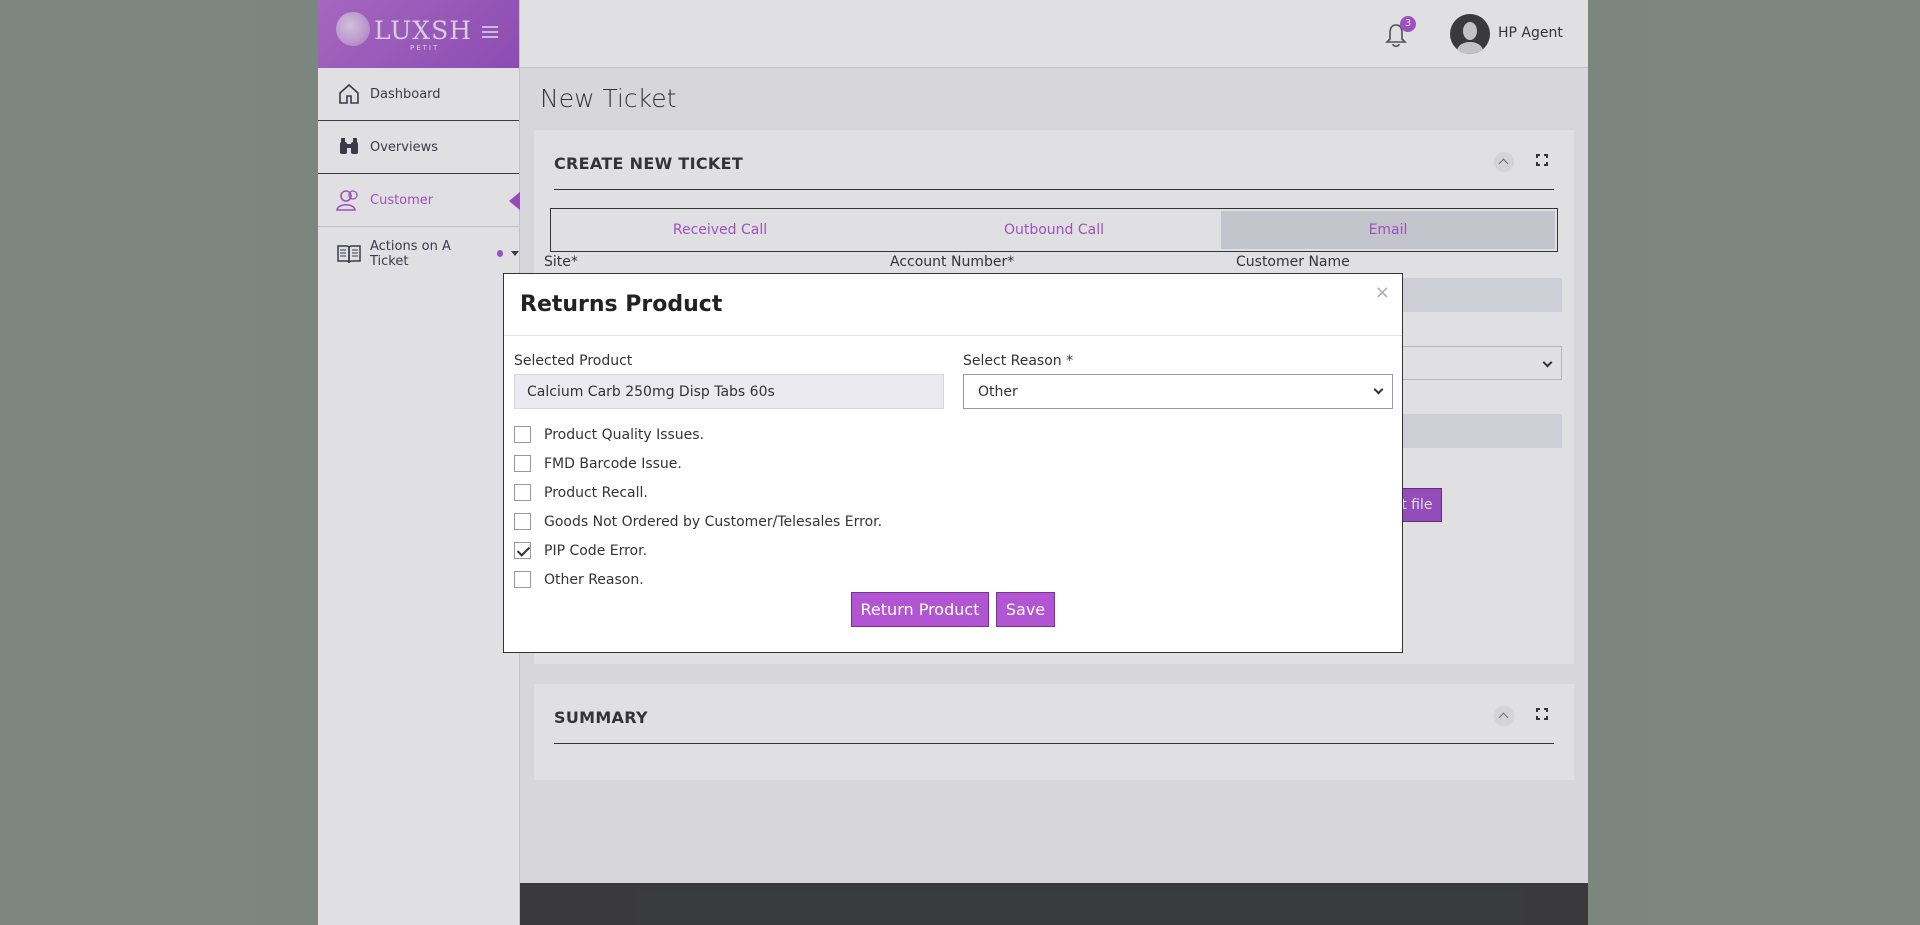 This screenshot has height=925, width=1920. What do you see at coordinates (1025, 609) in the screenshot?
I see `save-button: Save` at bounding box center [1025, 609].